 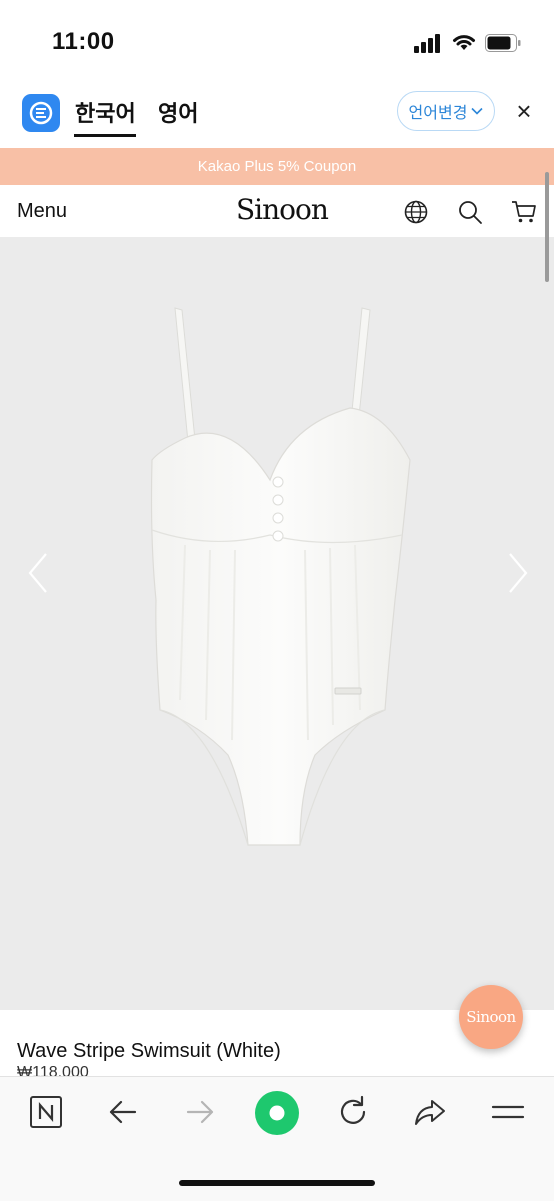 I want to click on tab-english: 영어, so click(x=178, y=112).